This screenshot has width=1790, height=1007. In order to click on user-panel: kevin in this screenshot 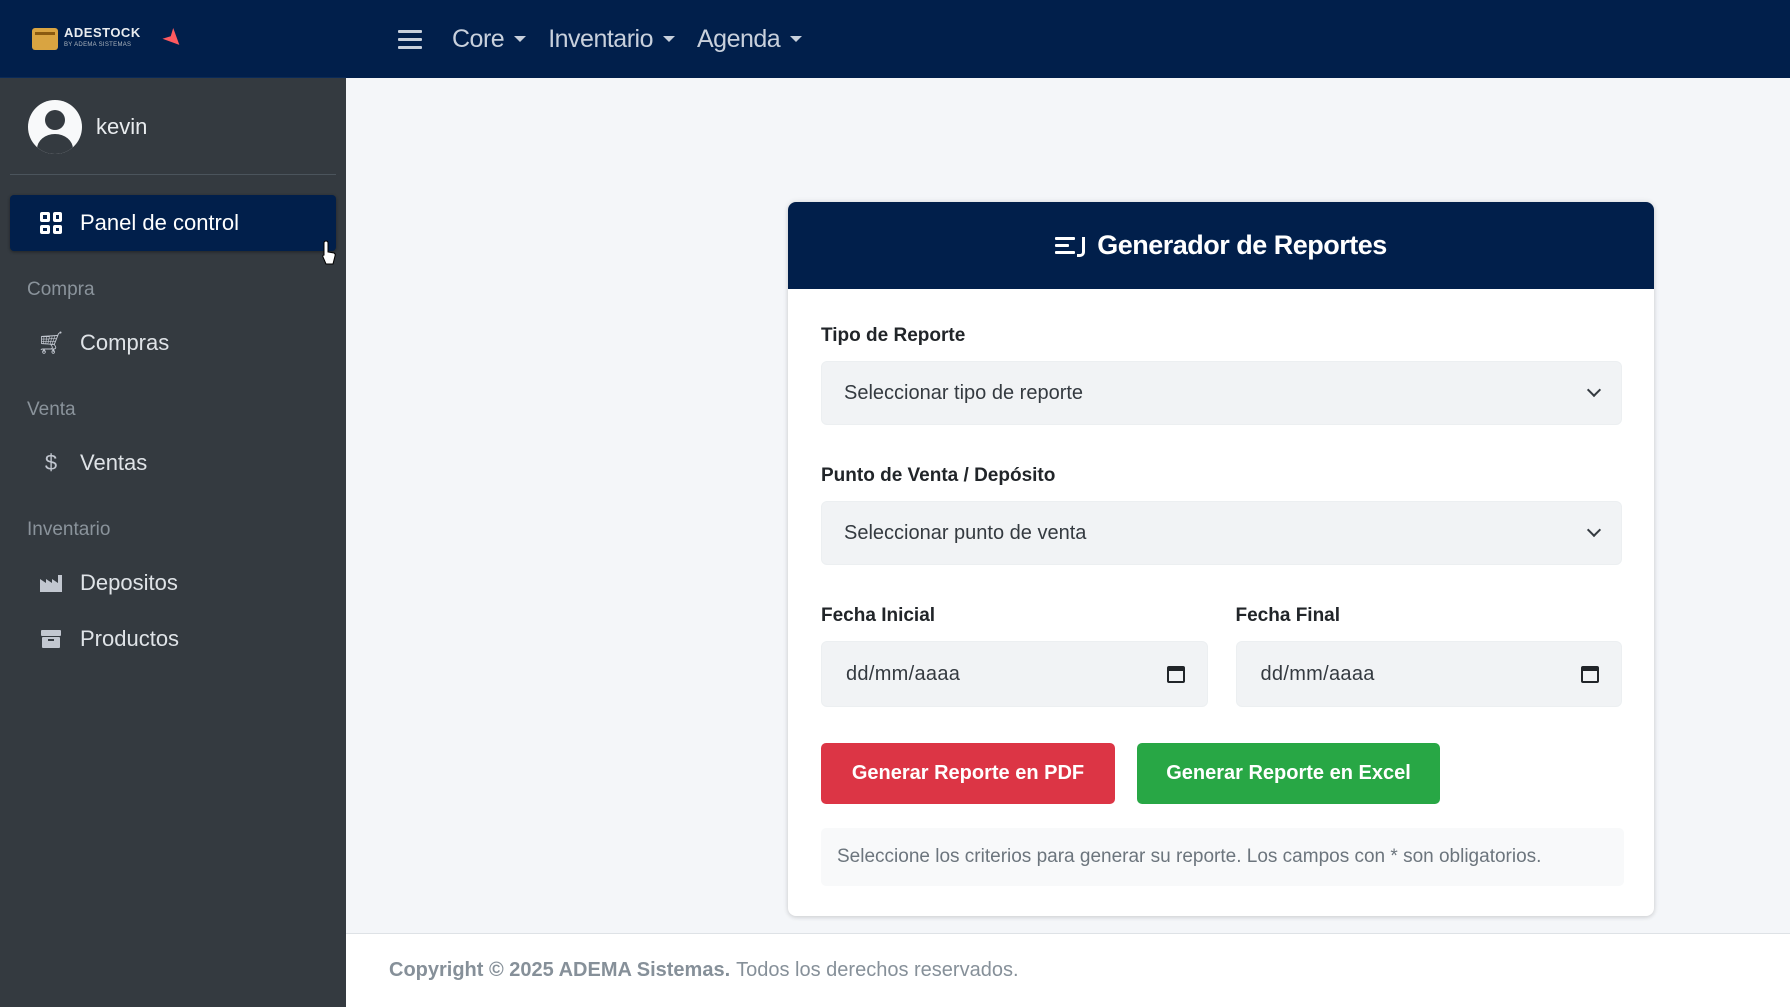, I will do `click(173, 126)`.